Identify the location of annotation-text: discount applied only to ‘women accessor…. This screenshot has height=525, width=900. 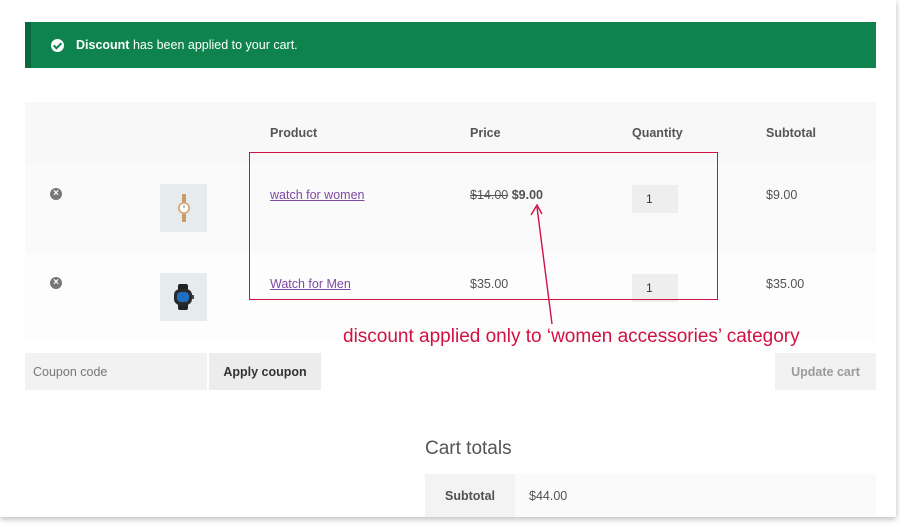
(571, 336).